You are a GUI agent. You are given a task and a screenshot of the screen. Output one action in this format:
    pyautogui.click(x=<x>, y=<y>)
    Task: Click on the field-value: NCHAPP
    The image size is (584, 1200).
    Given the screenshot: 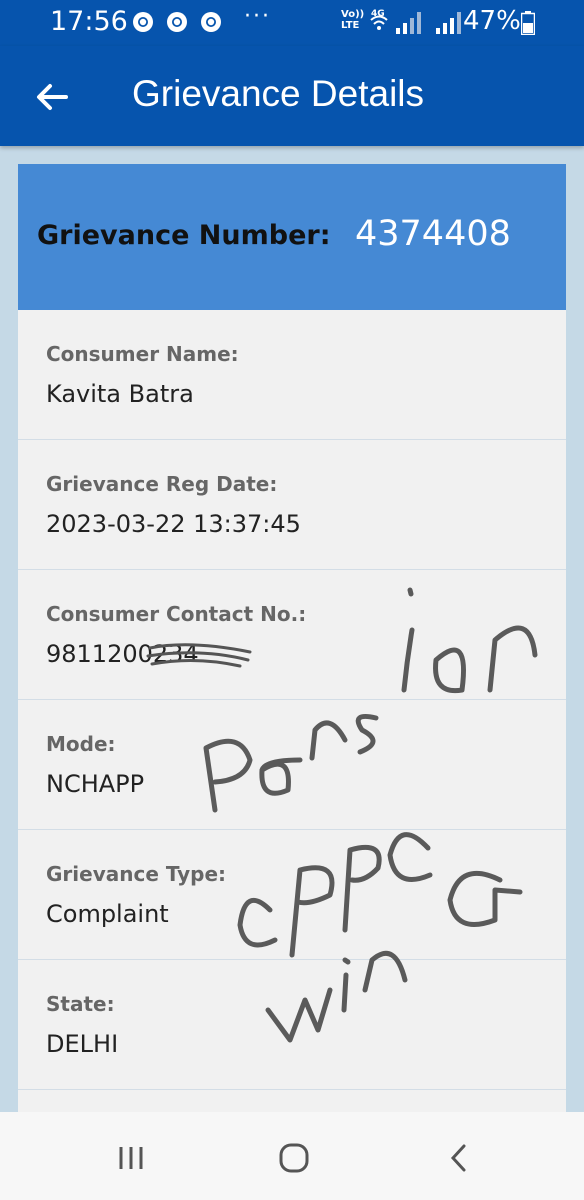 What is the action you would take?
    pyautogui.click(x=95, y=784)
    